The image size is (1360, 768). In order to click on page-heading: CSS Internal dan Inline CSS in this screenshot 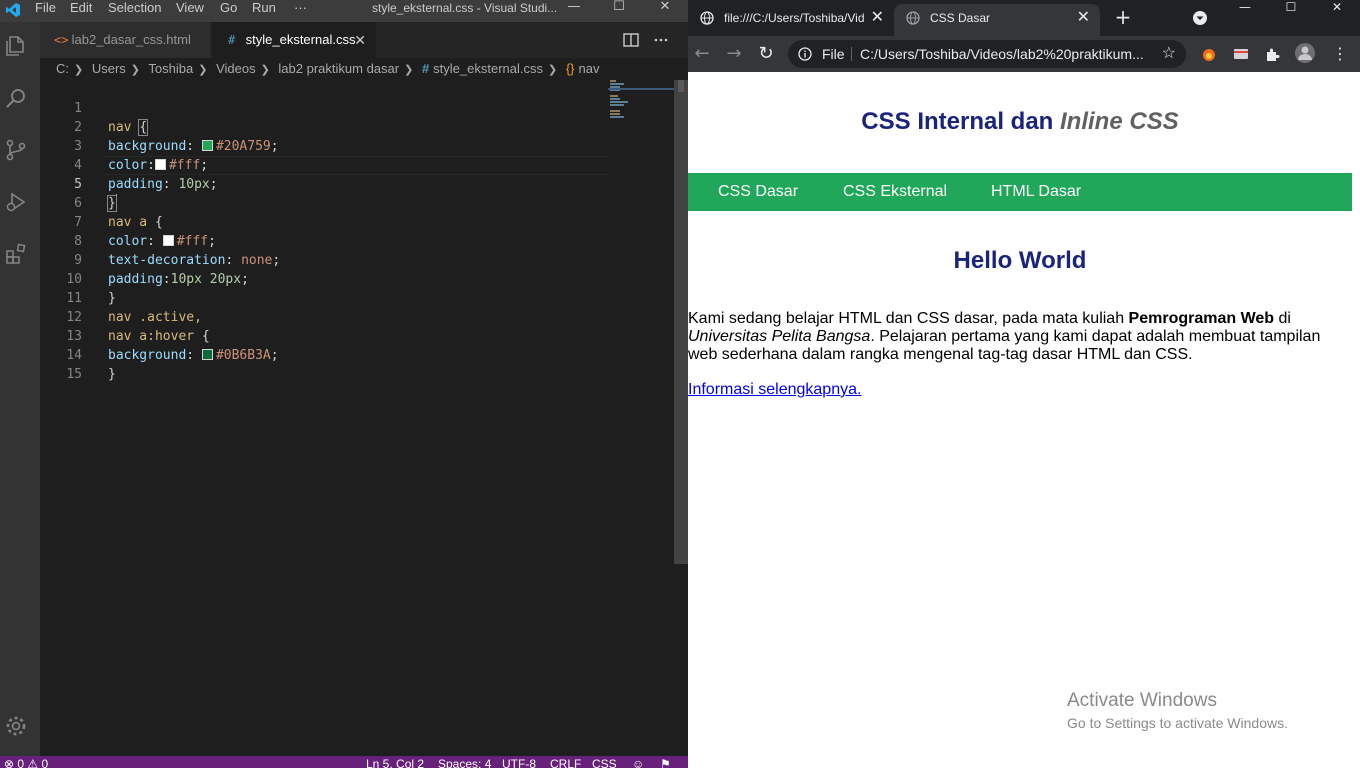, I will do `click(1020, 122)`.